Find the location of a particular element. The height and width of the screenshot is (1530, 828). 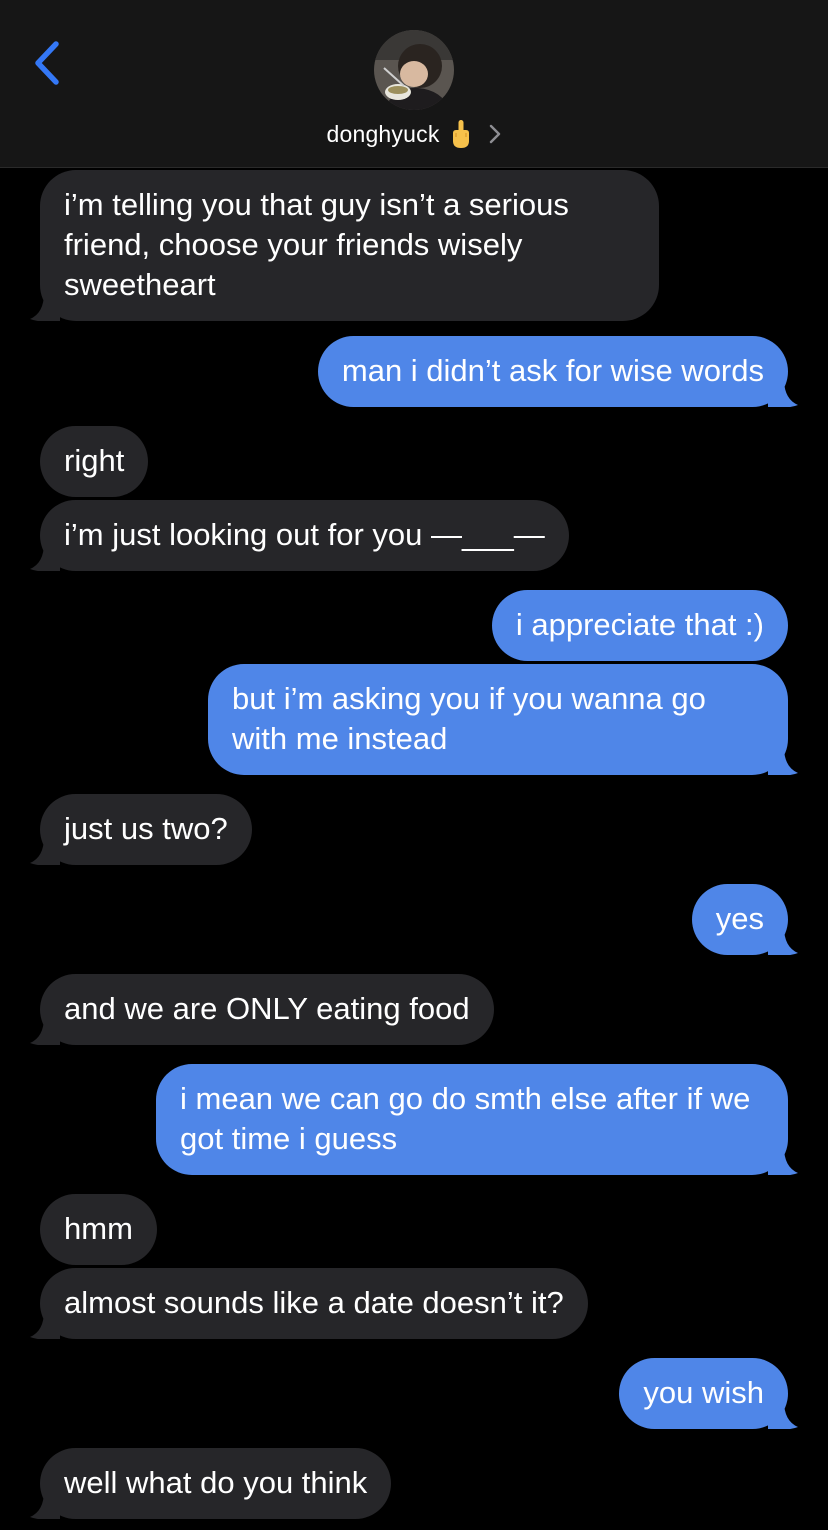

incoming-message-bubble: almost sounds like a date doesn’t it? is located at coordinates (309, 1303).